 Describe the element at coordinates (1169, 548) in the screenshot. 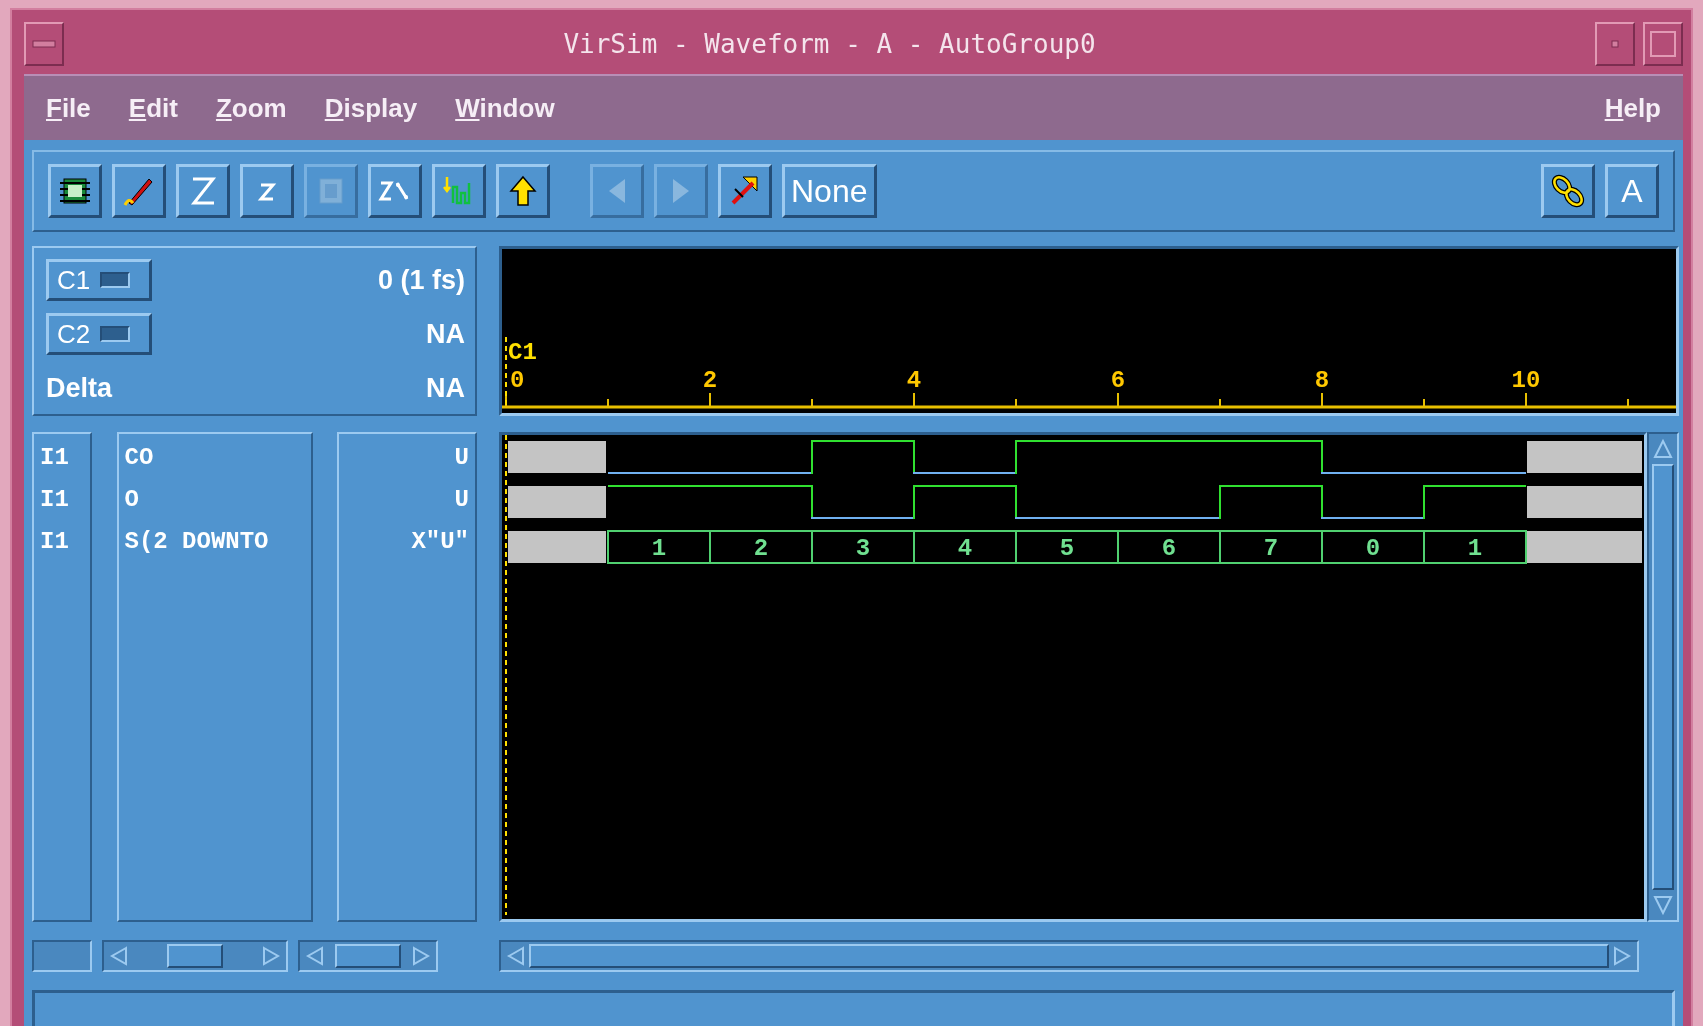

I see `bus-value: 6` at that location.